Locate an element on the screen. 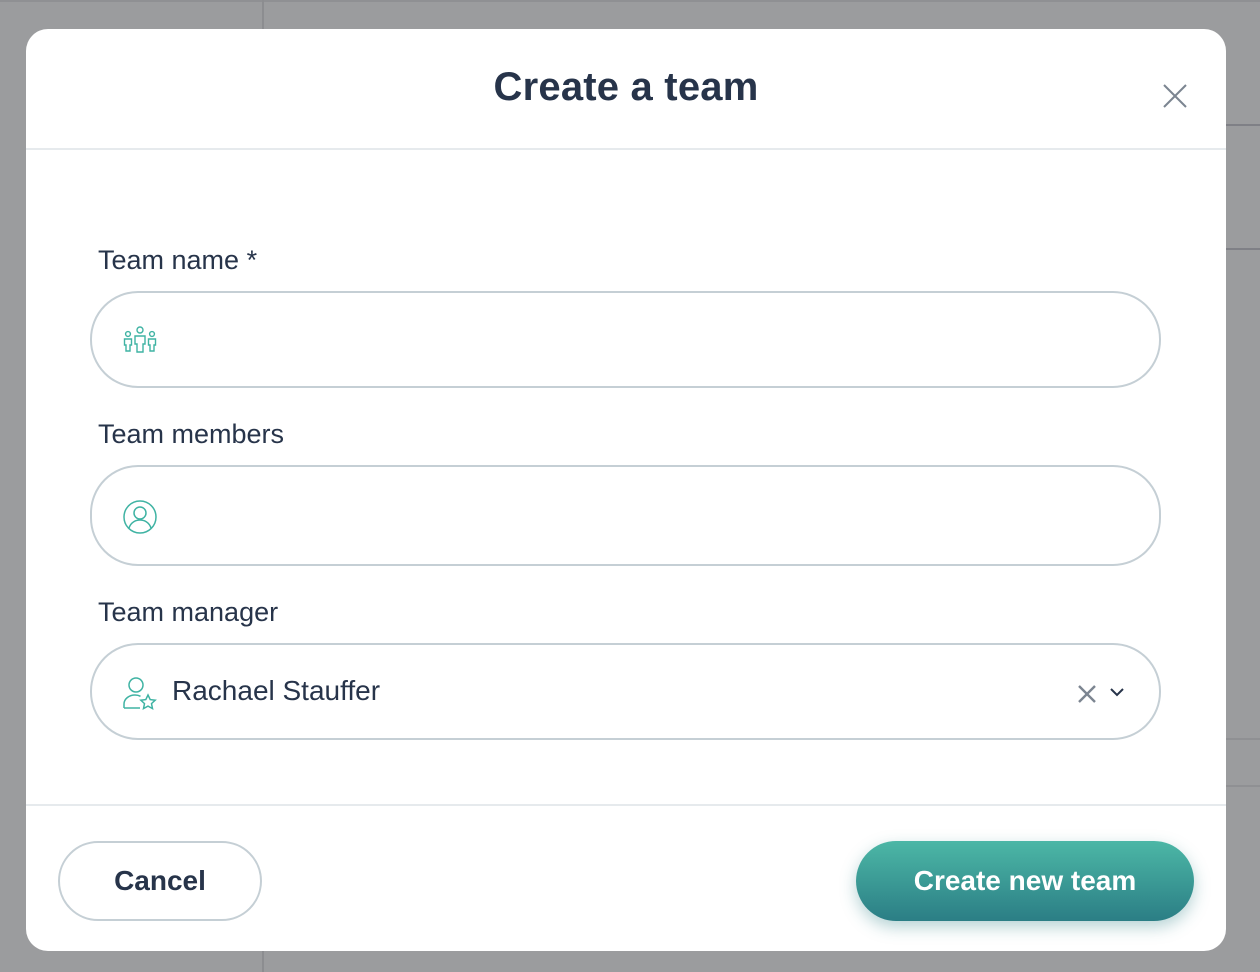  user-circle-icon is located at coordinates (140, 519).